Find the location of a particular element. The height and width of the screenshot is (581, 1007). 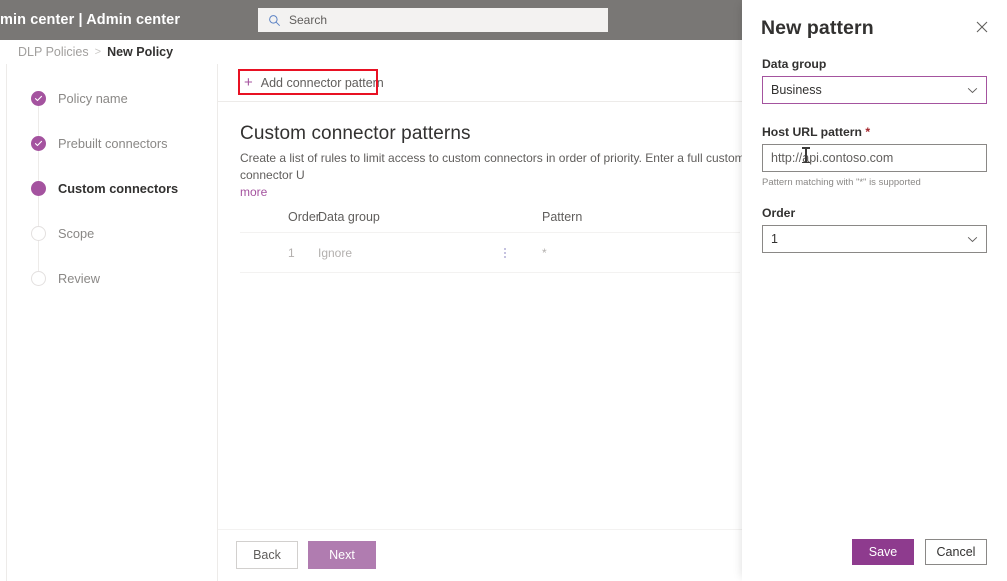

app-title: min center | Admin center is located at coordinates (90, 20).